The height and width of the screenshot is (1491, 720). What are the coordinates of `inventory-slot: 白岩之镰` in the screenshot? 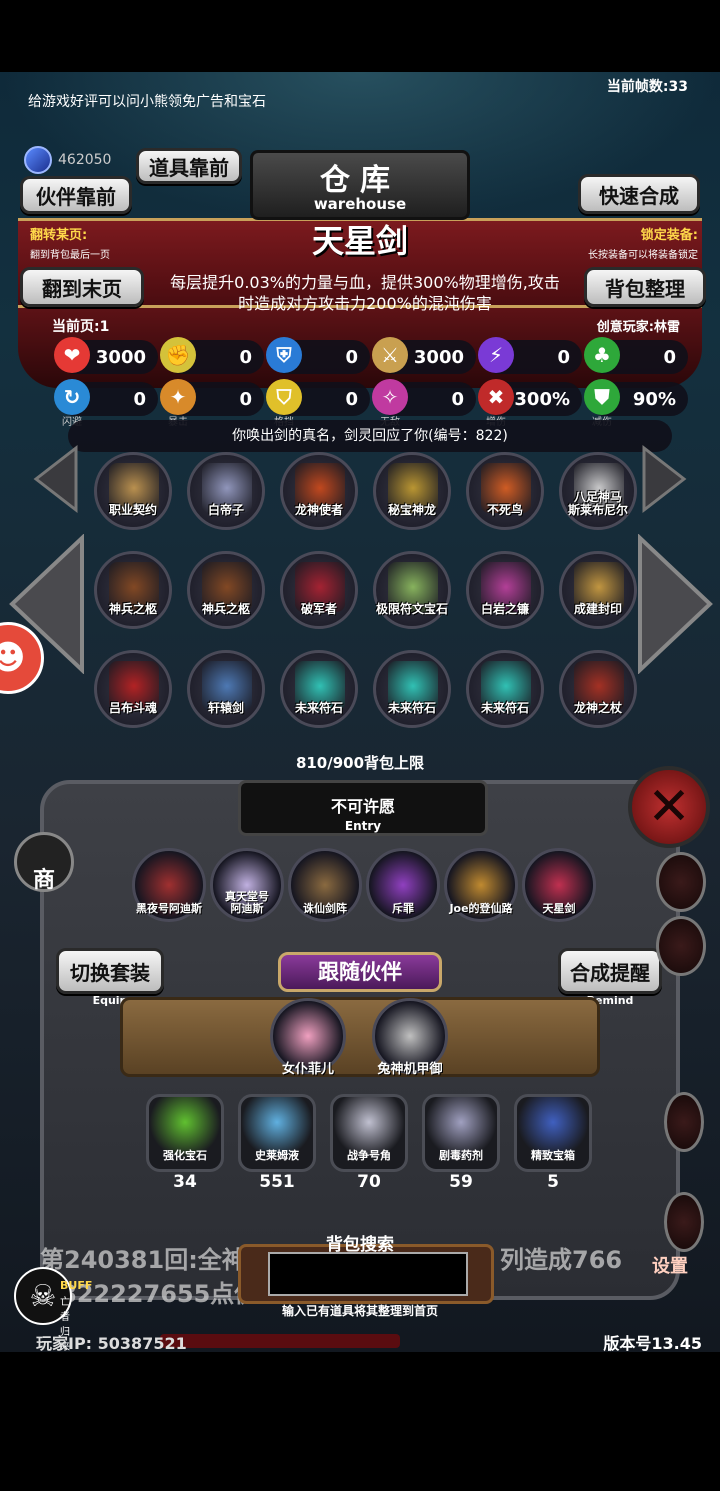 It's located at (505, 590).